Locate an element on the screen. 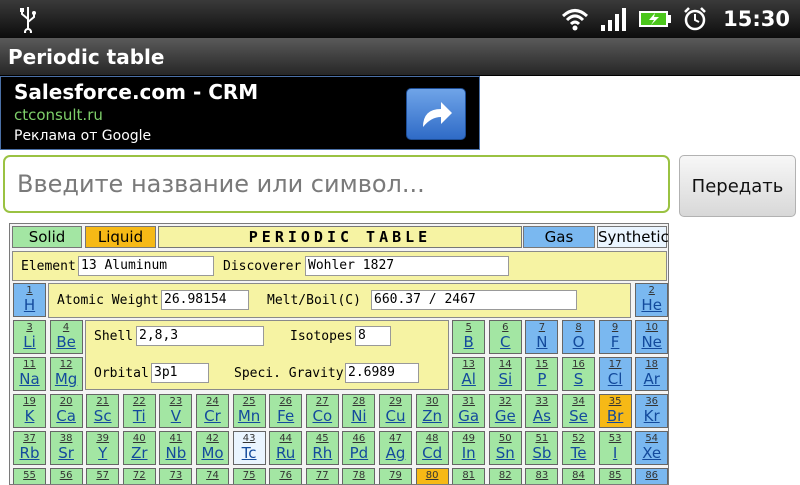  element-cell: 56 is located at coordinates (66, 476).